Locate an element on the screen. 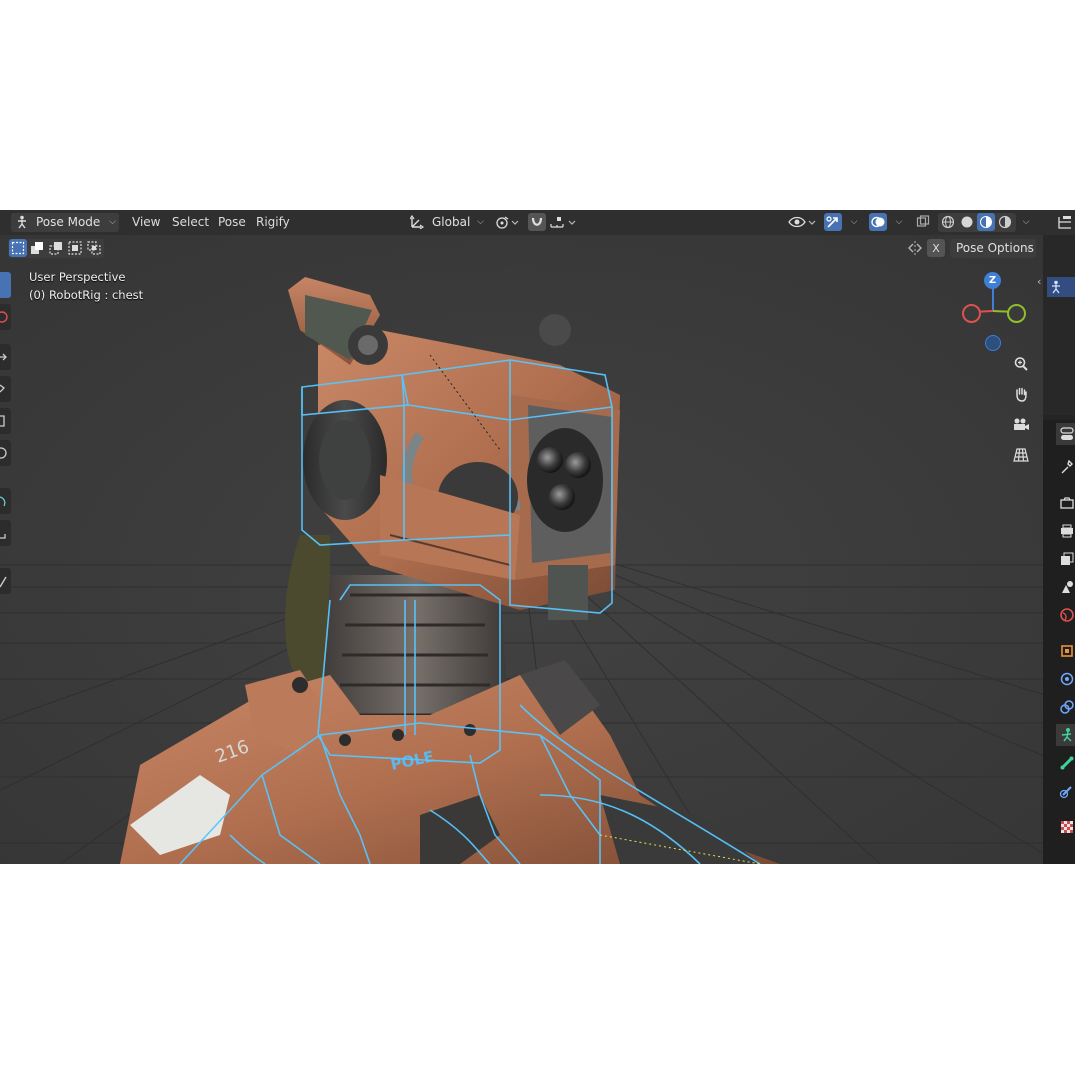 The image size is (1075, 1075). tool-select-box is located at coordinates (5, 285).